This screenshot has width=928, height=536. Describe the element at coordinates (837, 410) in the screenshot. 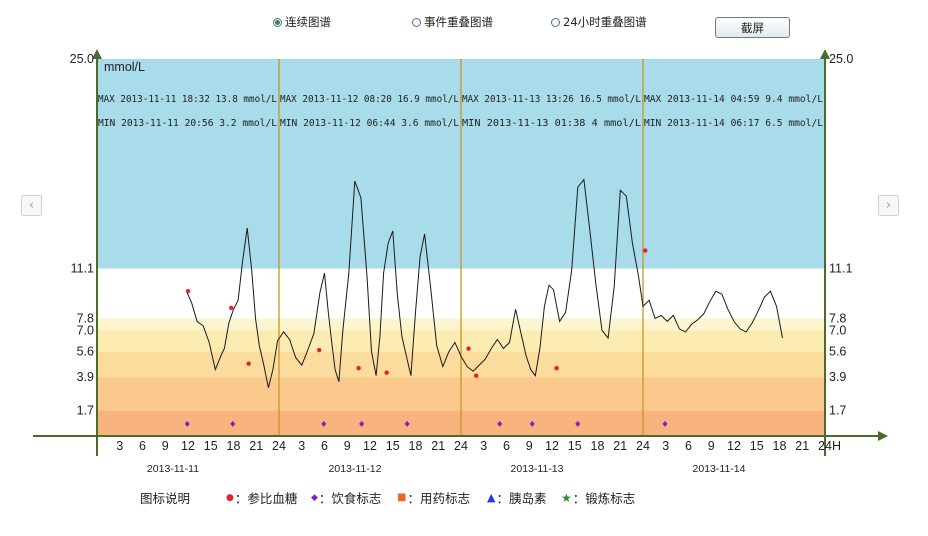

I see `y-tick-label-right: 1.7` at that location.